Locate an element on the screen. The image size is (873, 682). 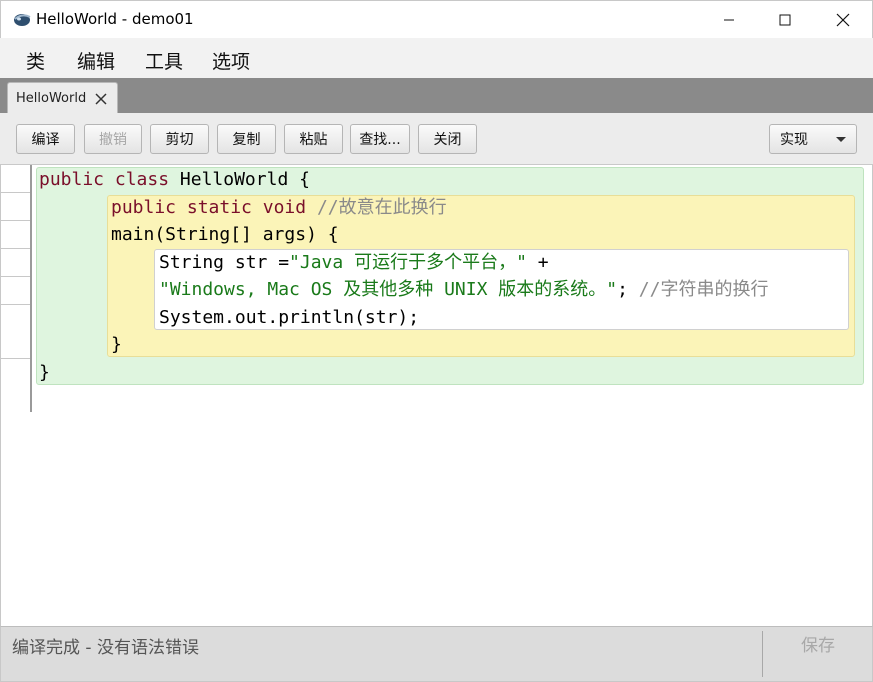
copy-button: 复制 is located at coordinates (246, 139).